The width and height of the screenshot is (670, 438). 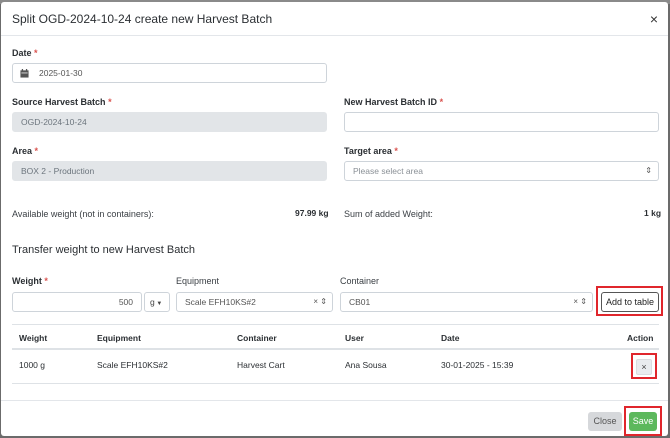 I want to click on target-area-placeholder: Please select area, so click(x=388, y=171).